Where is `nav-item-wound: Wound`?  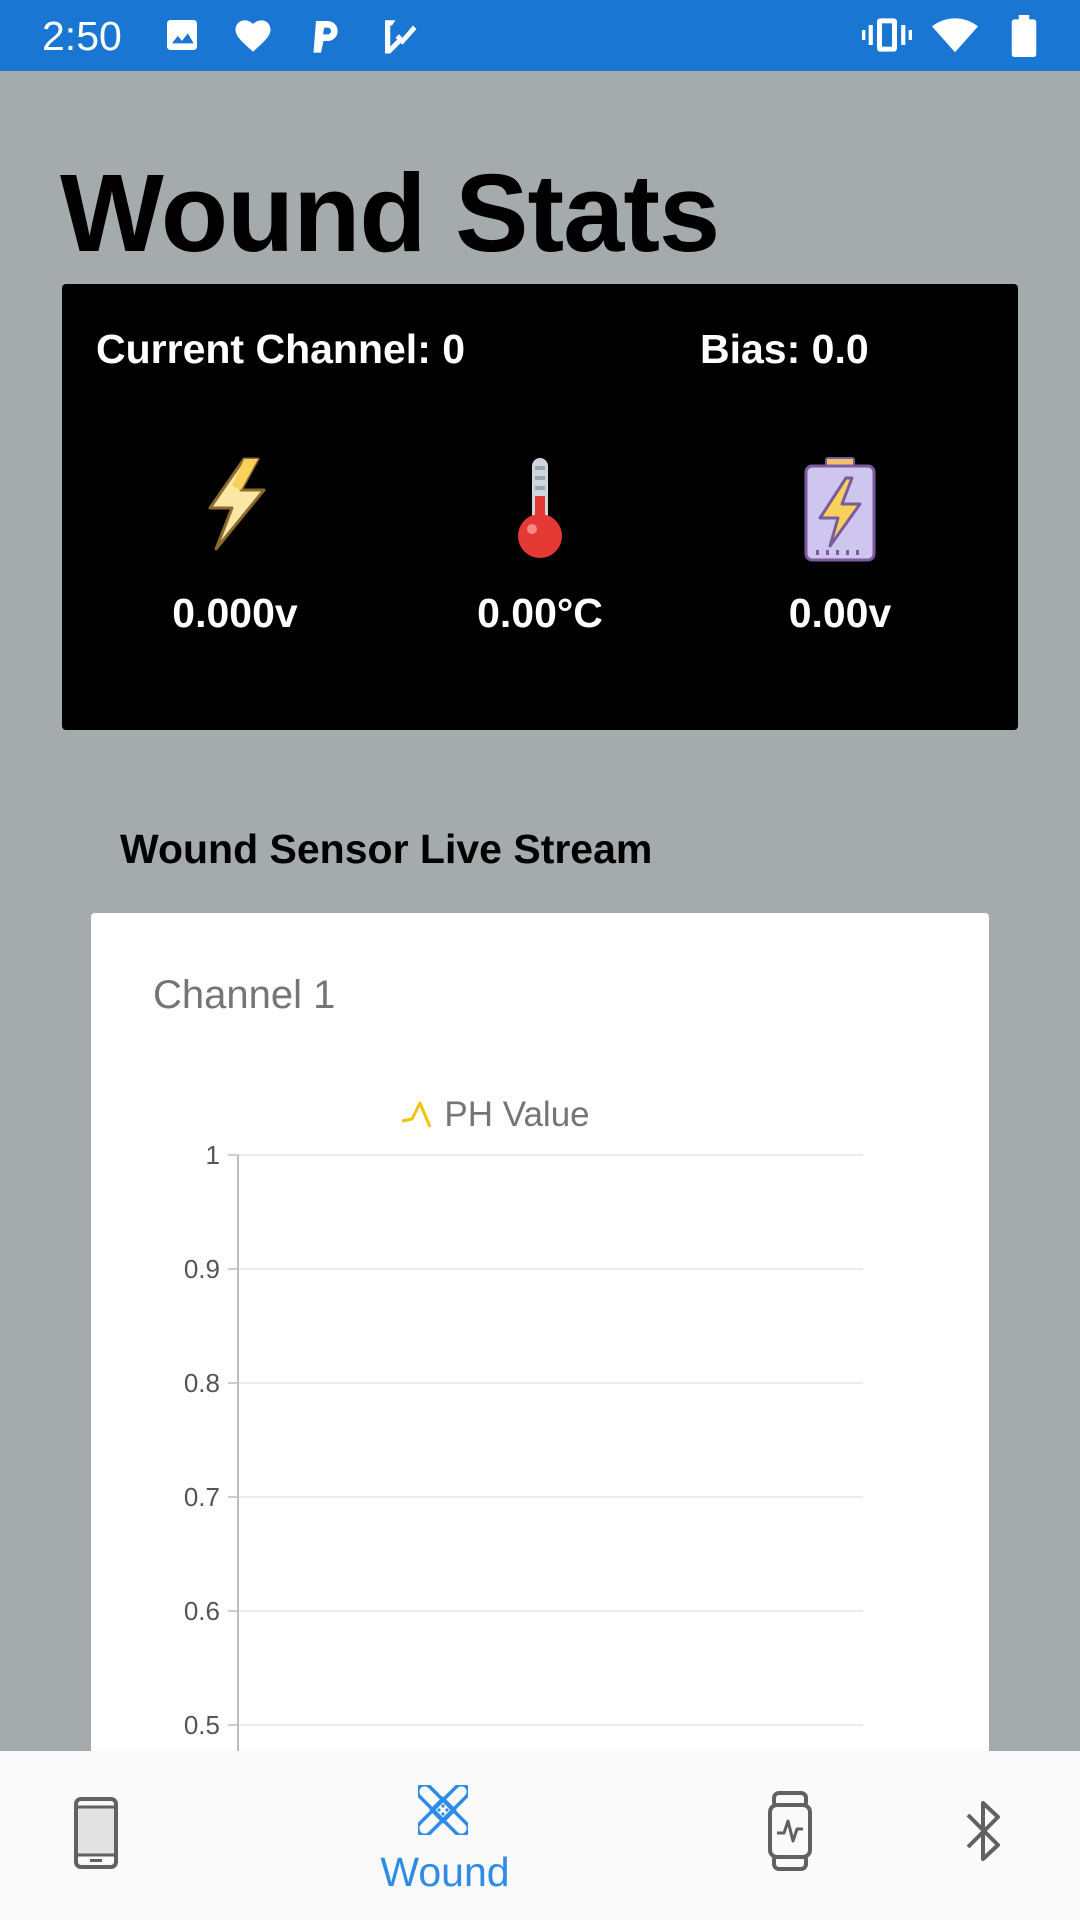
nav-item-wound: Wound is located at coordinates (540, 1835).